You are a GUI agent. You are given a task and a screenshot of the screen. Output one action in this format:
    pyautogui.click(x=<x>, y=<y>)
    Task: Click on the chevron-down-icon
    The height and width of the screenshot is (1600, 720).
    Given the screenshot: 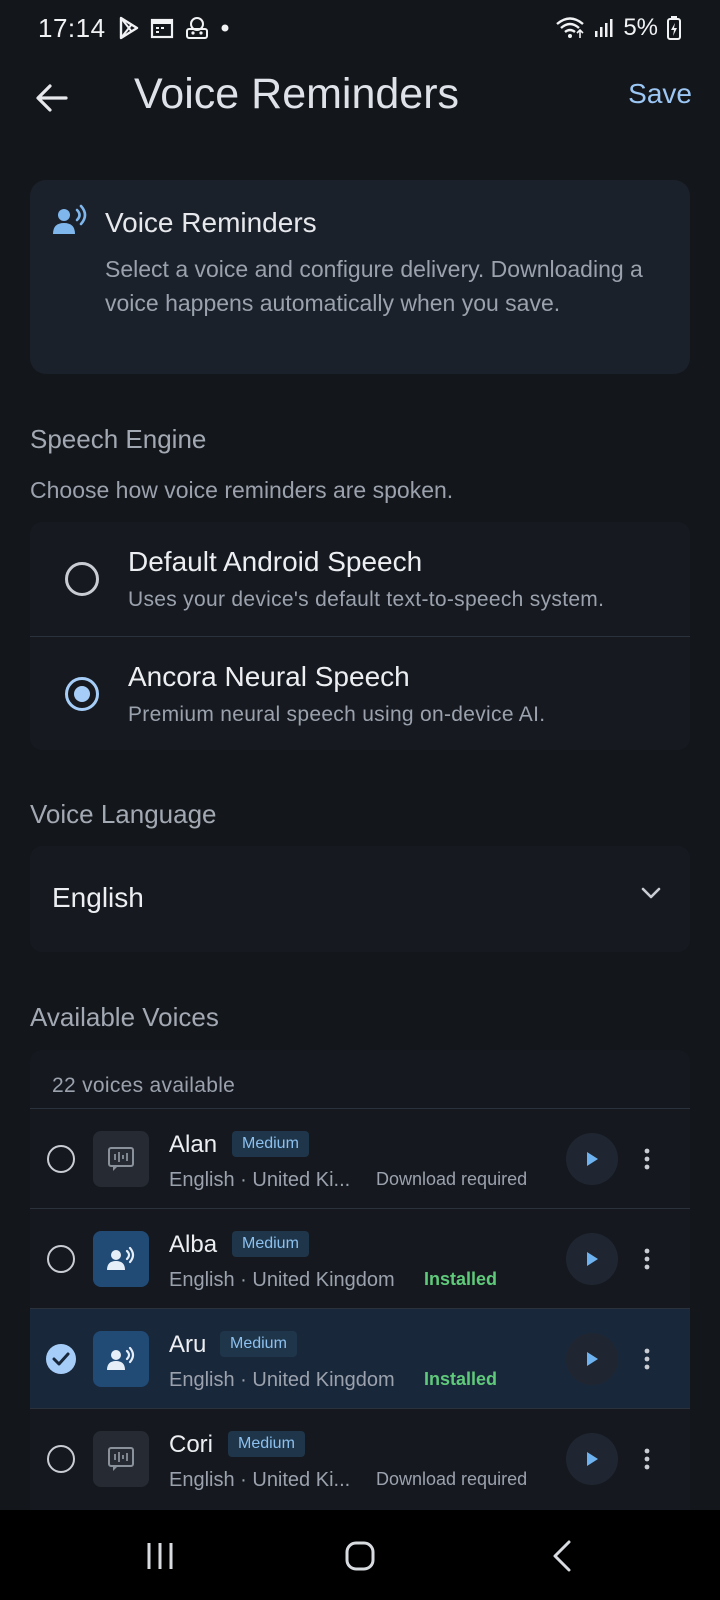 What is the action you would take?
    pyautogui.click(x=651, y=893)
    